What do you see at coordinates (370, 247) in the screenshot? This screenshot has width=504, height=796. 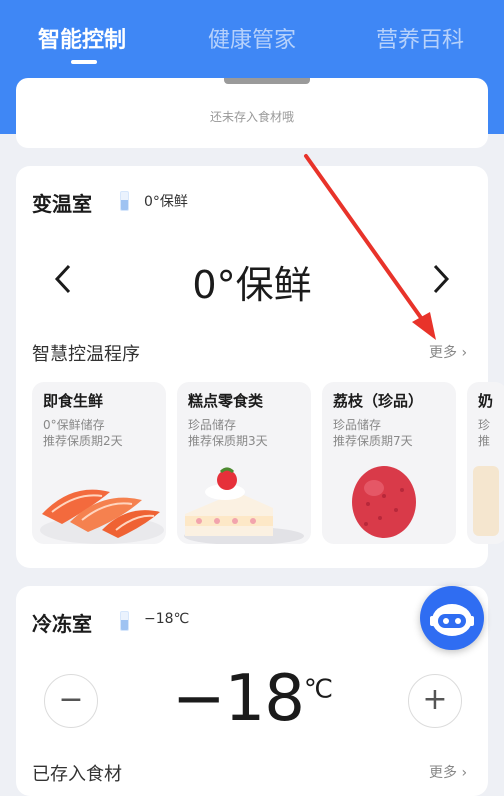 I see `annotation-arrow-icon` at bounding box center [370, 247].